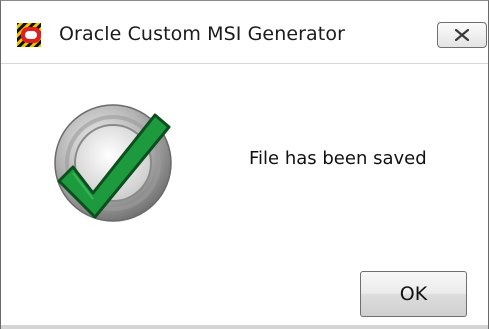  What do you see at coordinates (113, 163) in the screenshot?
I see `success-checkmark-icon` at bounding box center [113, 163].